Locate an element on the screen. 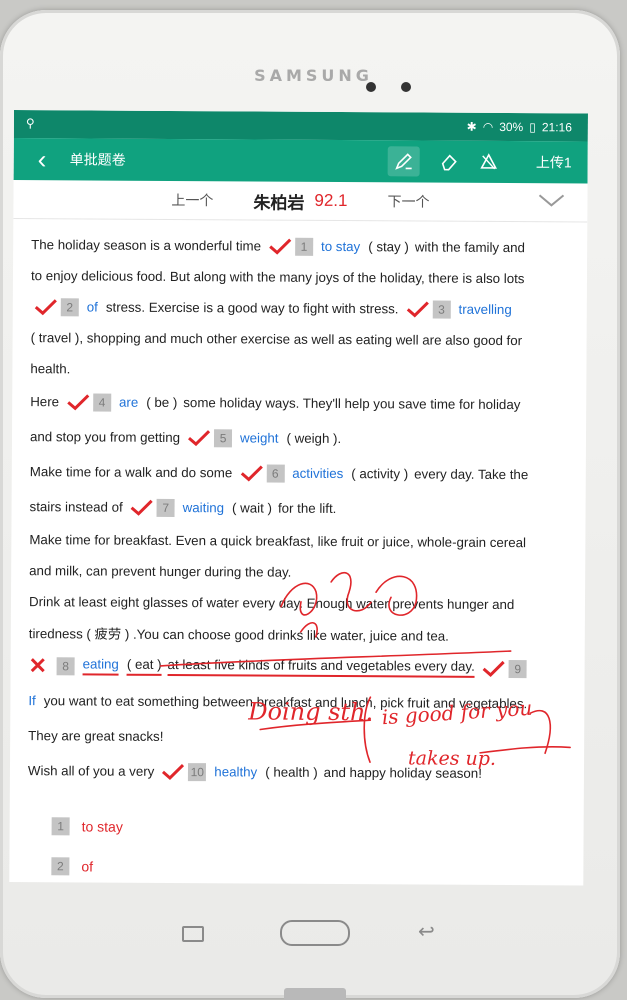 The width and height of the screenshot is (627, 1000). blank-number: 8 is located at coordinates (65, 665).